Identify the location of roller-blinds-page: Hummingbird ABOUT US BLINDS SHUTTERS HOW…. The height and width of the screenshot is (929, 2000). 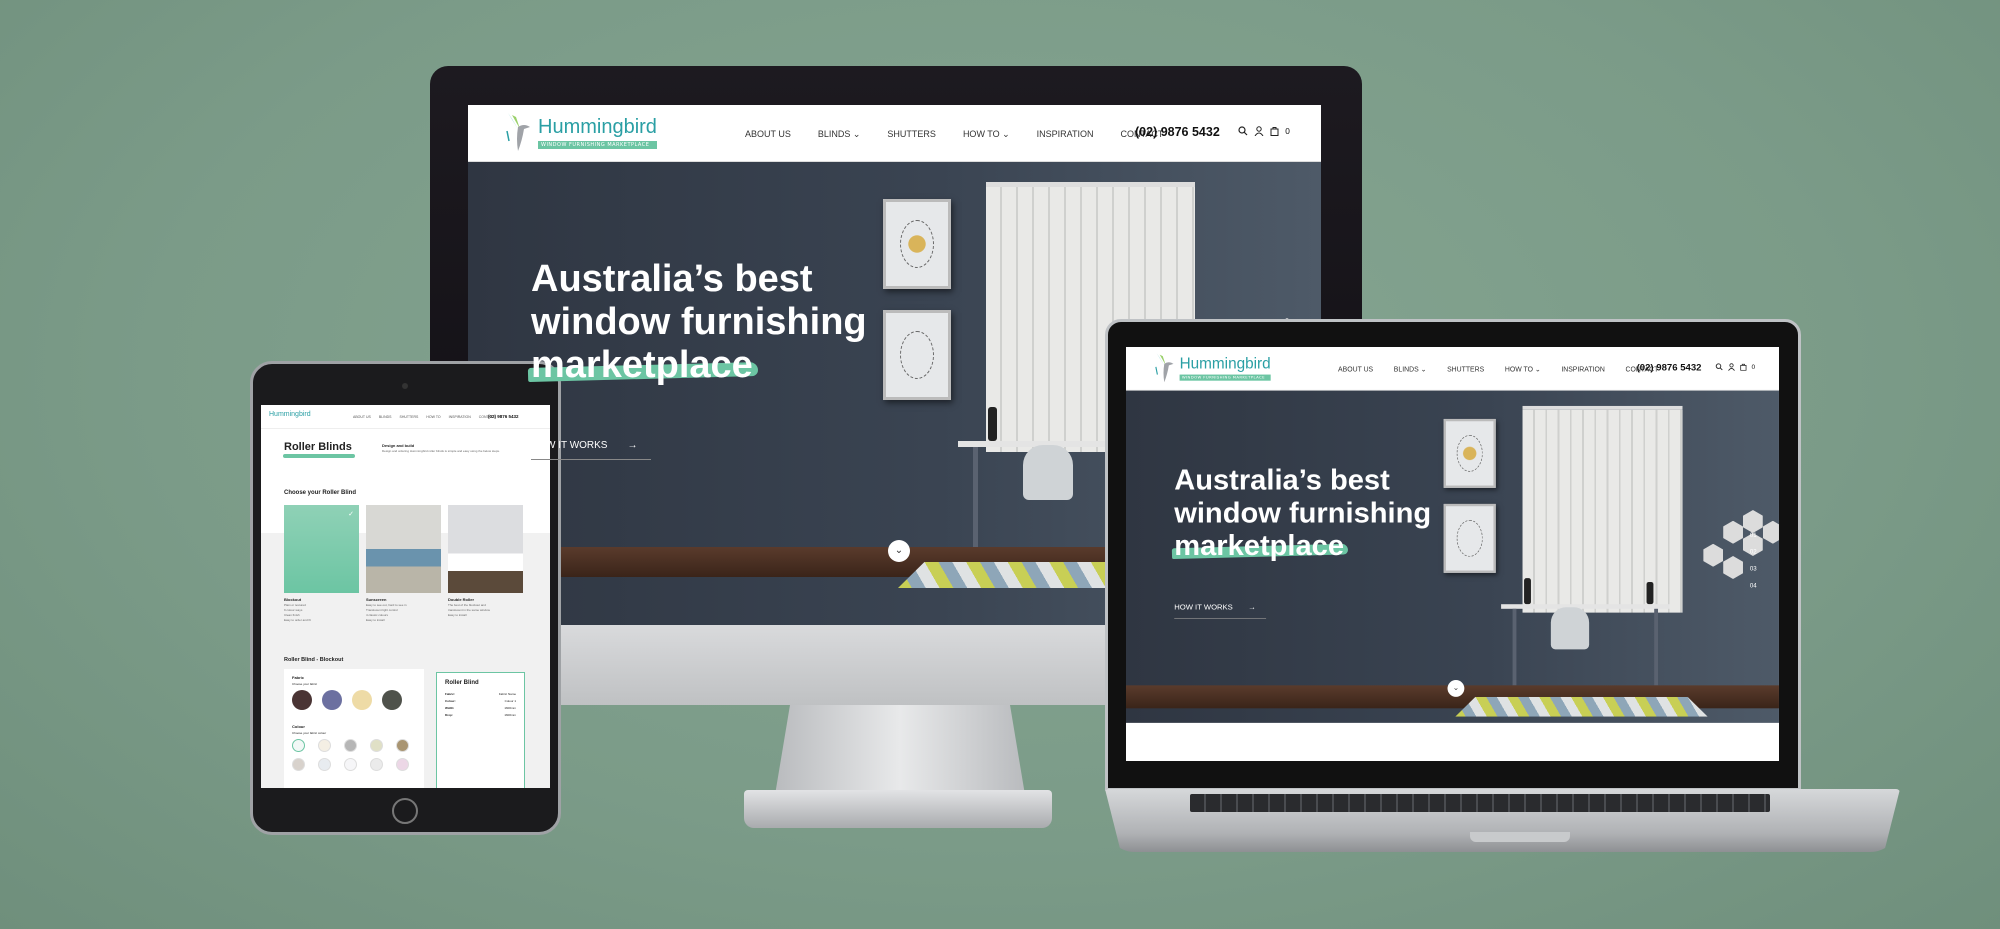
(405, 596).